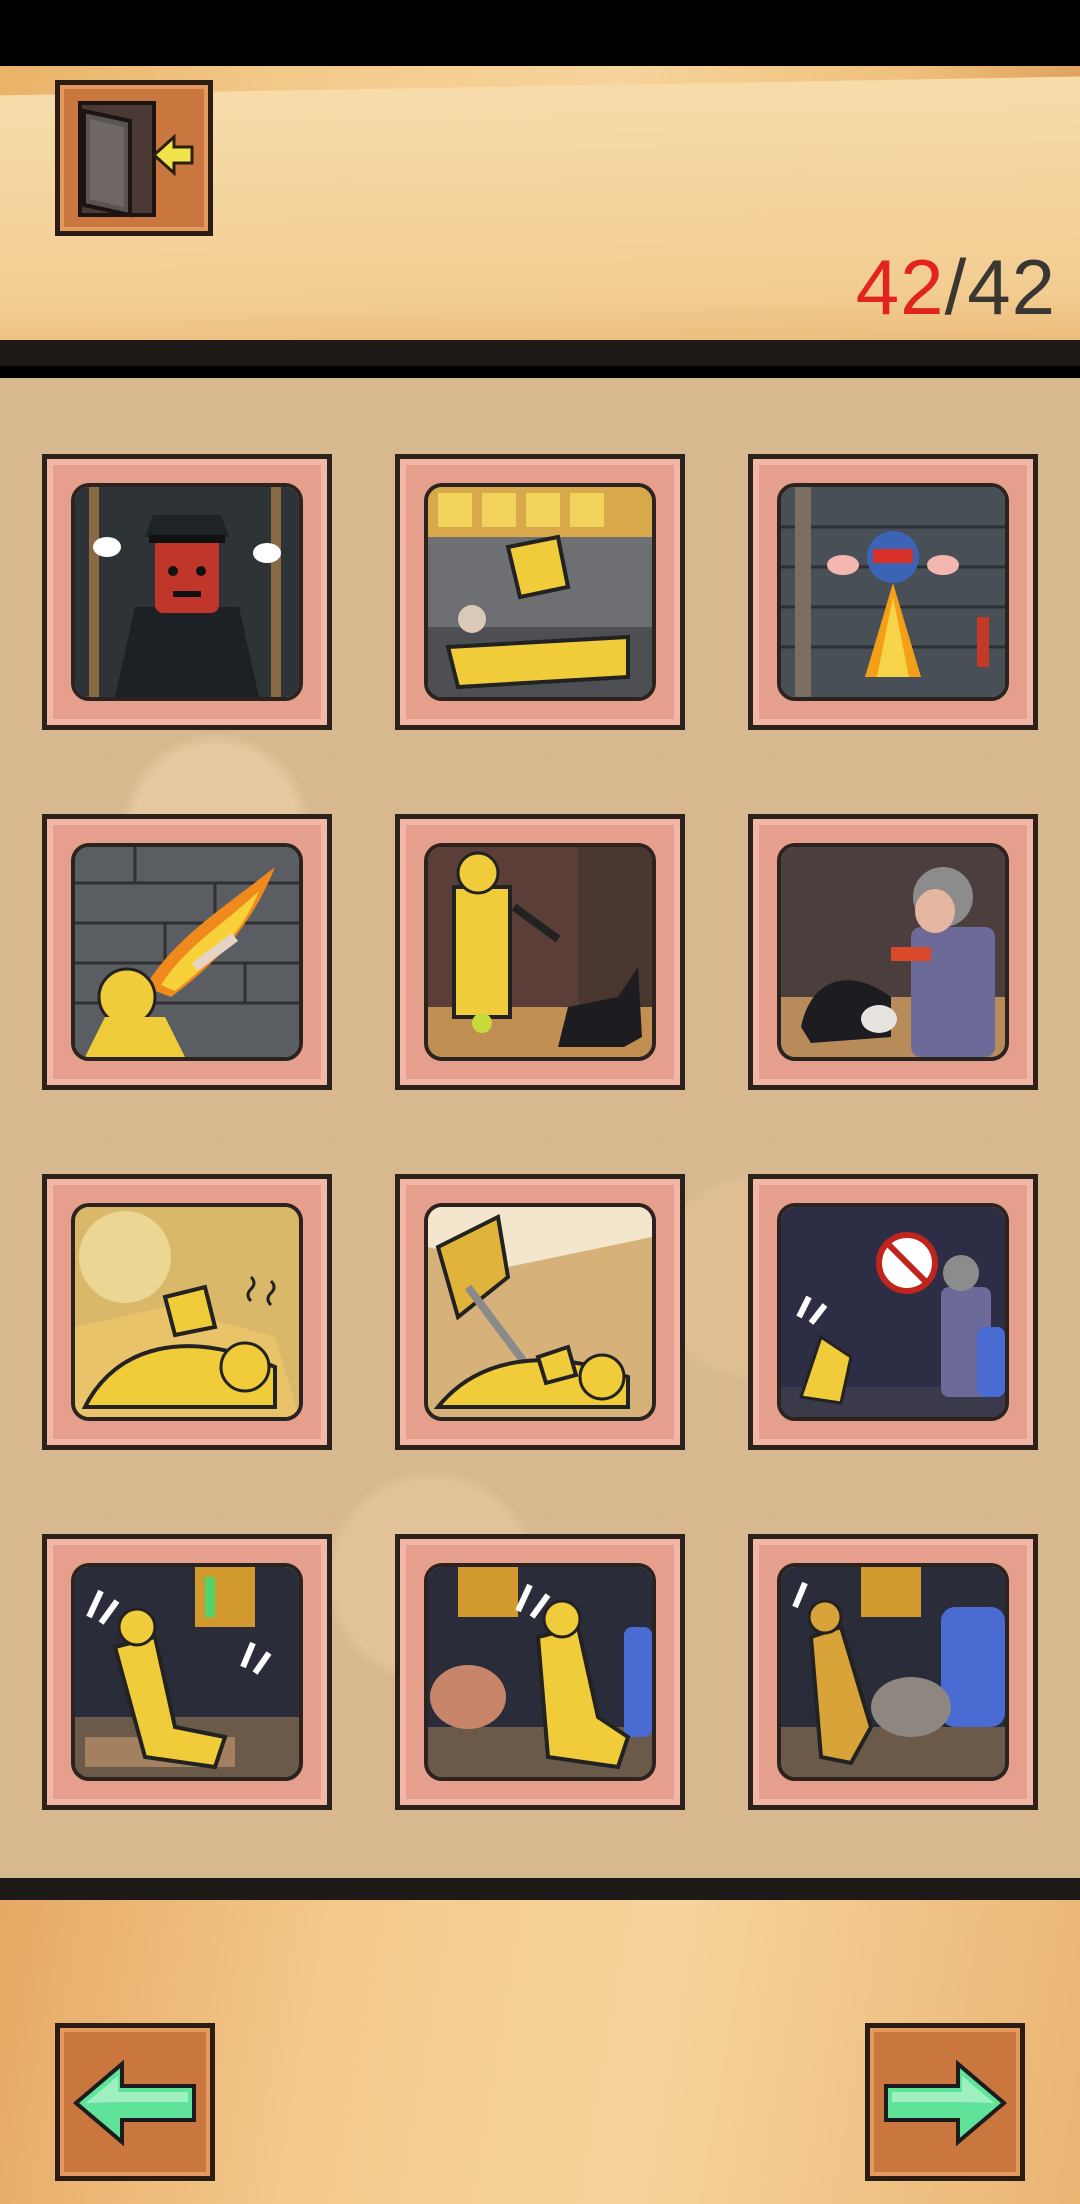 This screenshot has height=2204, width=1080. What do you see at coordinates (540, 33) in the screenshot?
I see `status-bar` at bounding box center [540, 33].